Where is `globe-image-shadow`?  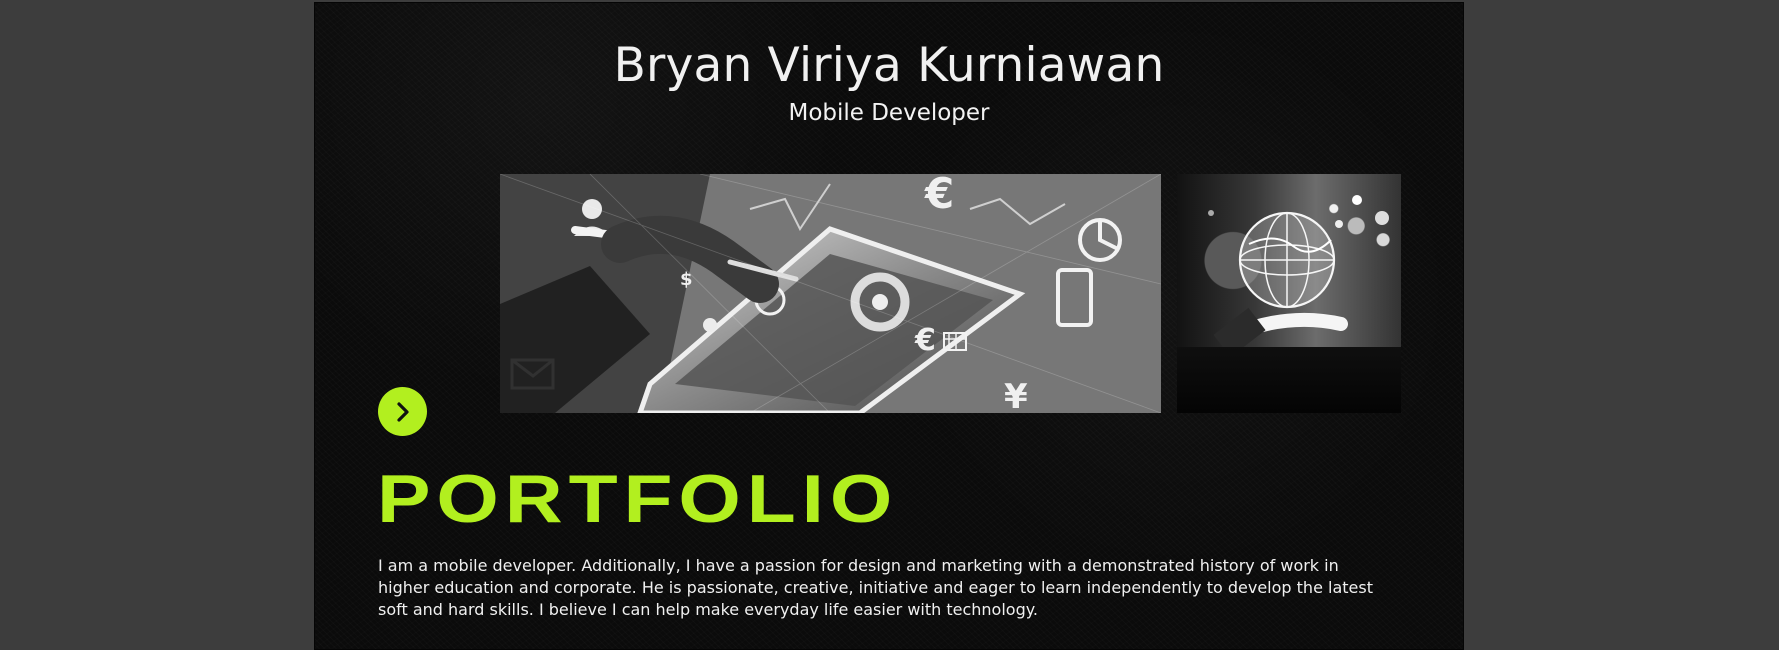 globe-image-shadow is located at coordinates (1289, 380).